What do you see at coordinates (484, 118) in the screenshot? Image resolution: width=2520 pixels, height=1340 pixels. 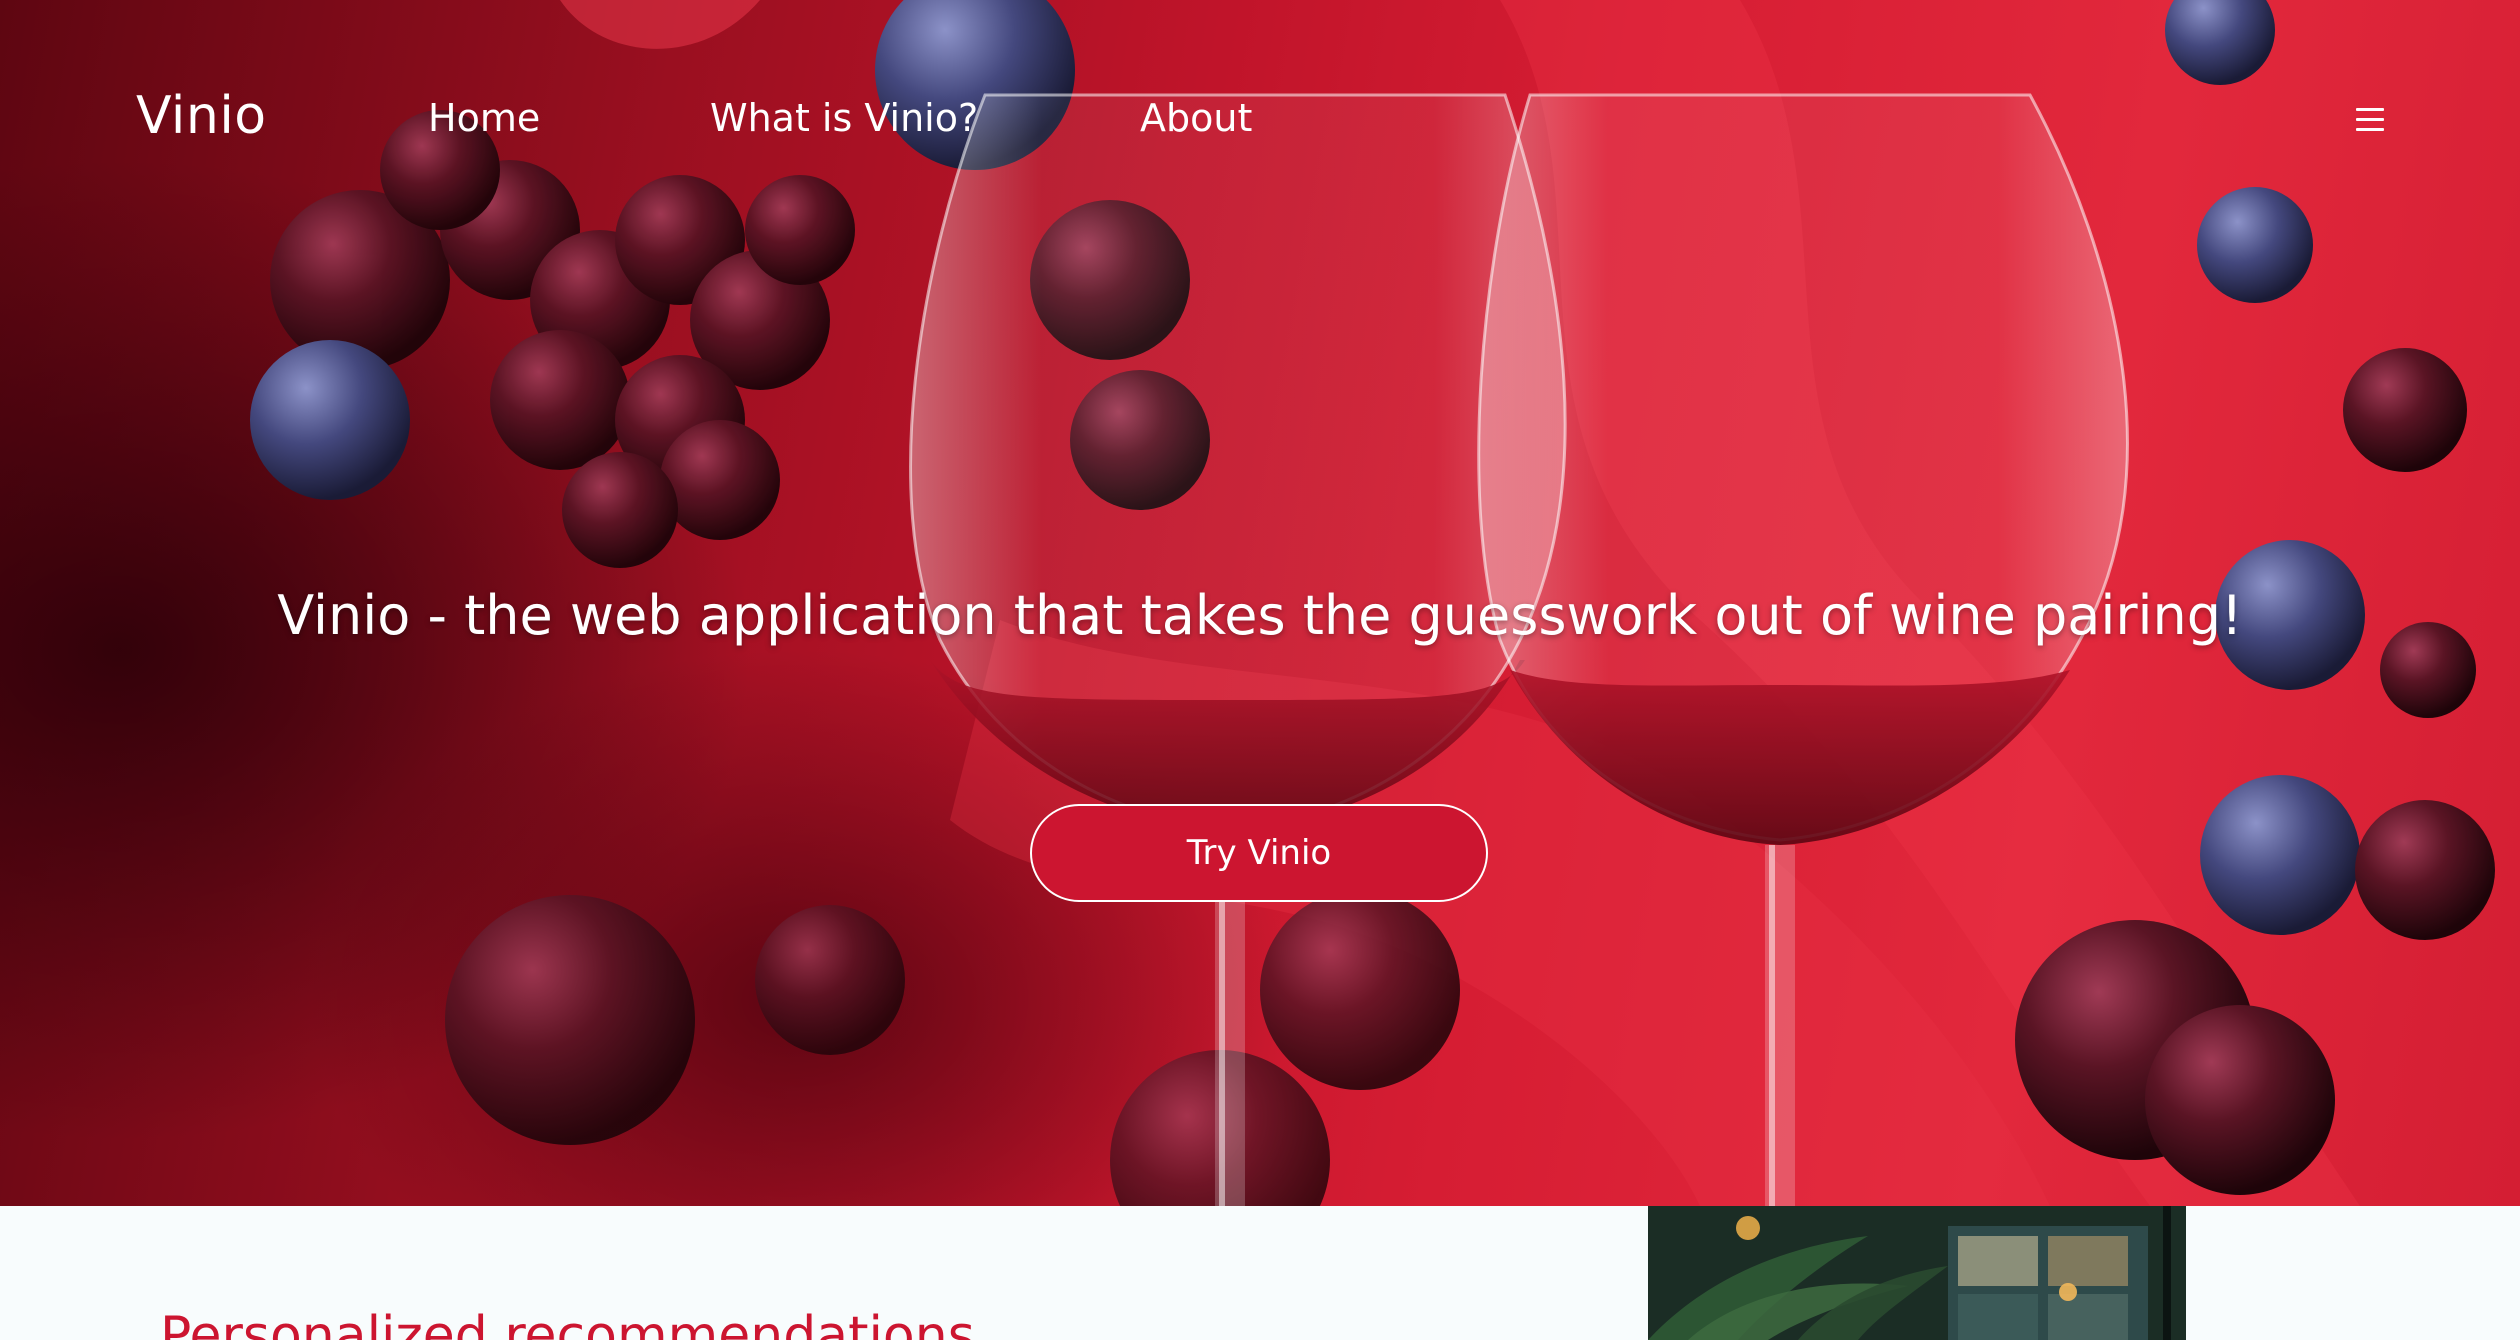 I see `nav-link-home: Home` at bounding box center [484, 118].